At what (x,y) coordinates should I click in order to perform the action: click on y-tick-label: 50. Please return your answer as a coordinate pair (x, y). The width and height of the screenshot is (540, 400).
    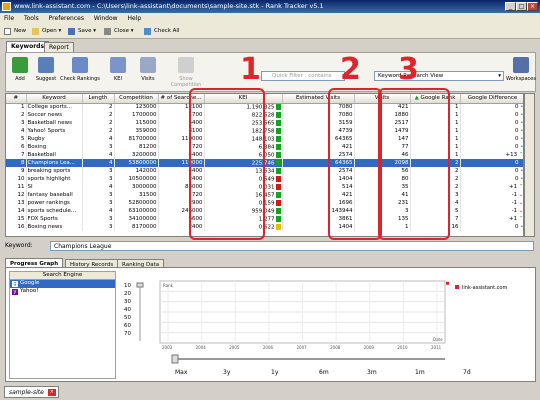
    Looking at the image, I should click on (127, 318).